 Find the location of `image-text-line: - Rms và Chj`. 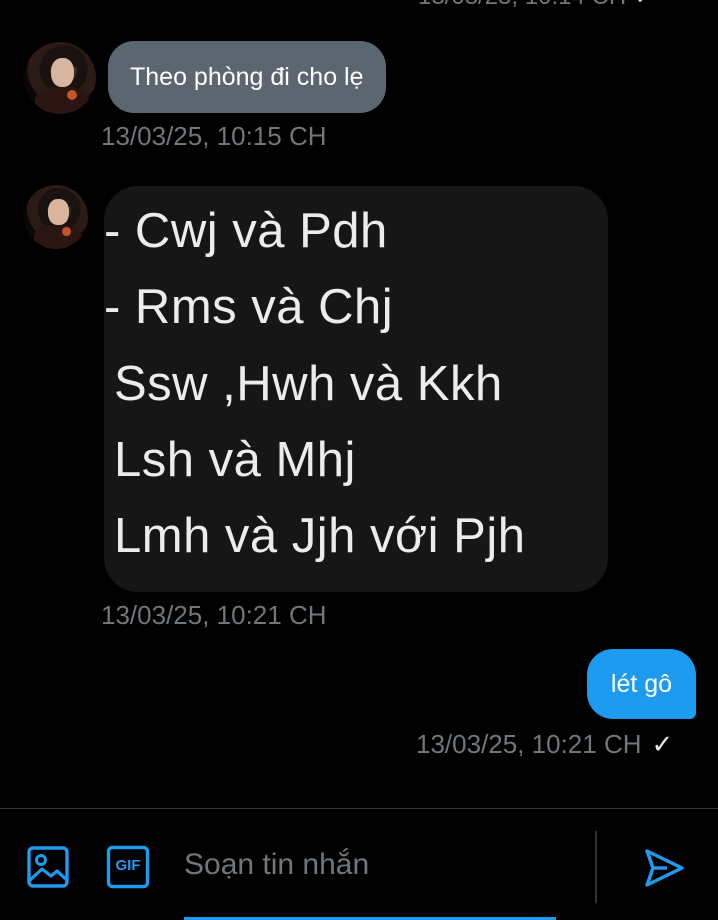

image-text-line: - Rms và Chj is located at coordinates (249, 307).